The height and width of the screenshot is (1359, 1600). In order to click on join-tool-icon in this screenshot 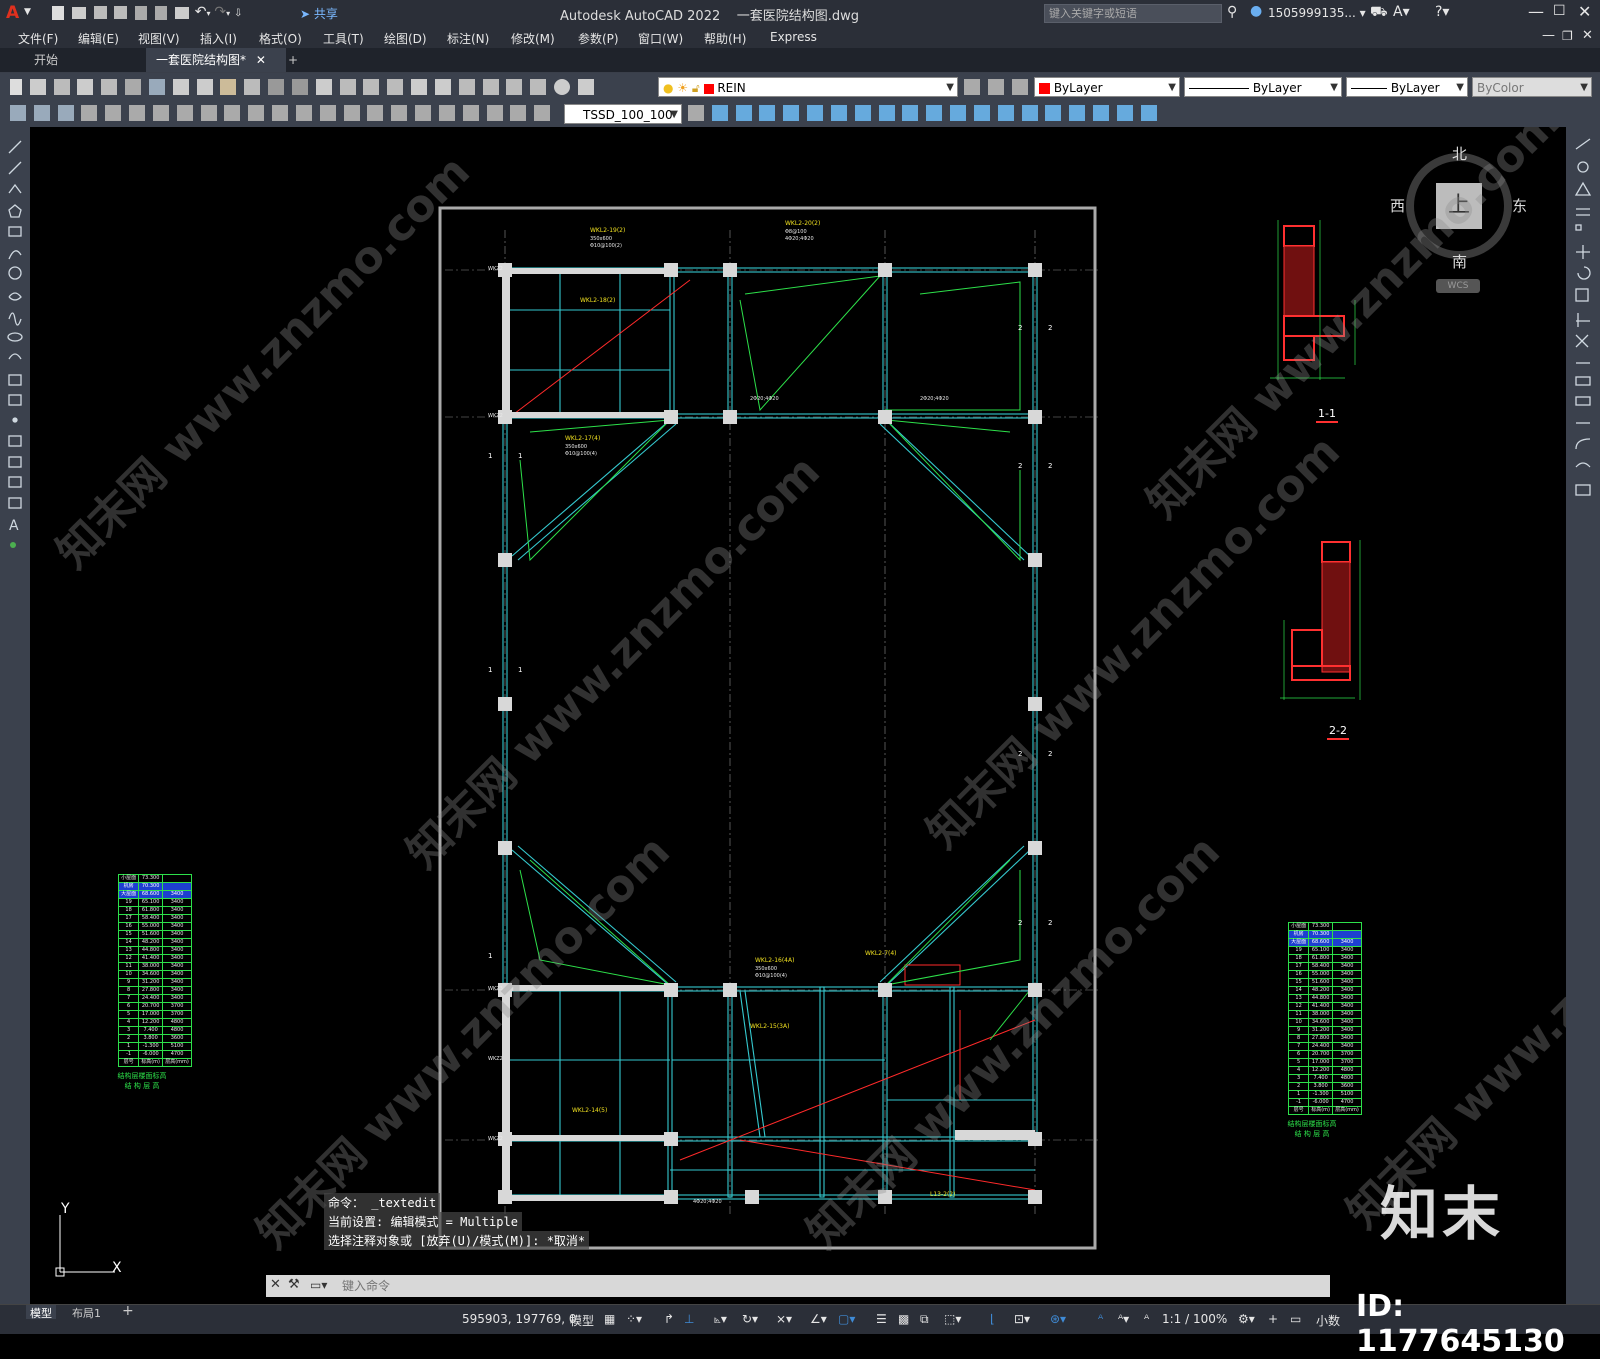, I will do `click(1583, 401)`.